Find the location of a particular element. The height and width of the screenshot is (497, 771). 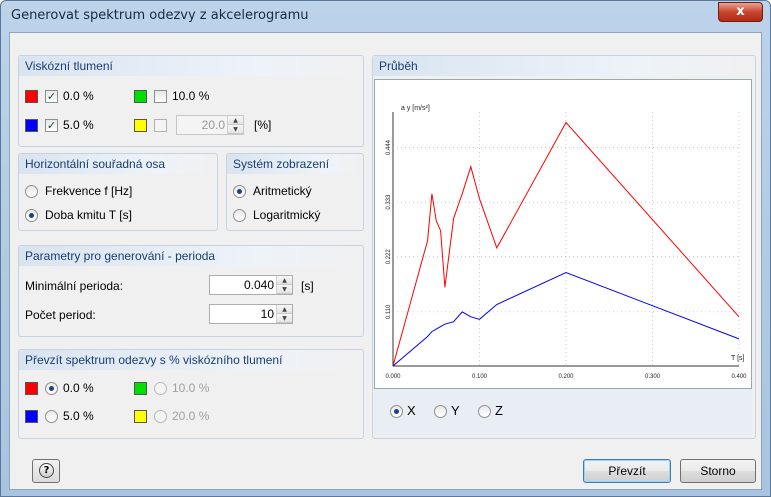

x-tick-label: 0.300 is located at coordinates (653, 377).